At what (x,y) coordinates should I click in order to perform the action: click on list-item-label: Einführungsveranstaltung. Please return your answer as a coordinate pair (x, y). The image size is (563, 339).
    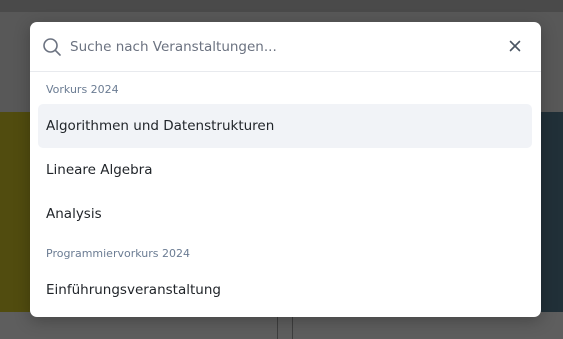
    Looking at the image, I should click on (133, 290).